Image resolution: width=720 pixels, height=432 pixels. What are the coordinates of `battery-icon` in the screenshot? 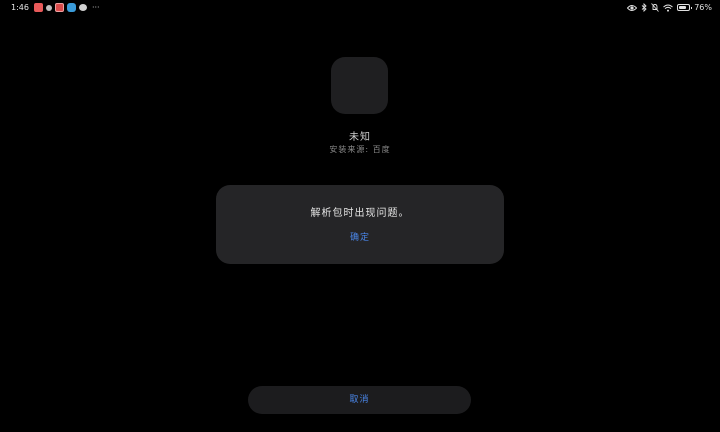 It's located at (685, 7).